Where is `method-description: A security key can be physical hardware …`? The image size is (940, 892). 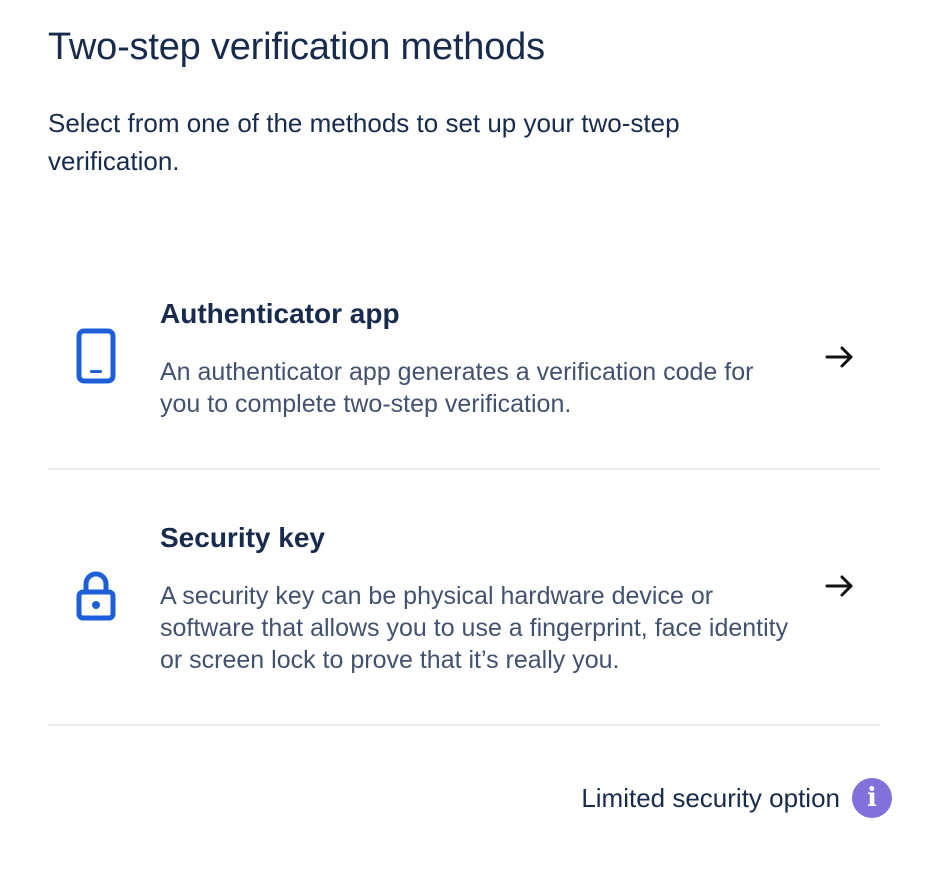
method-description: A security key can be physical hardware … is located at coordinates (474, 628).